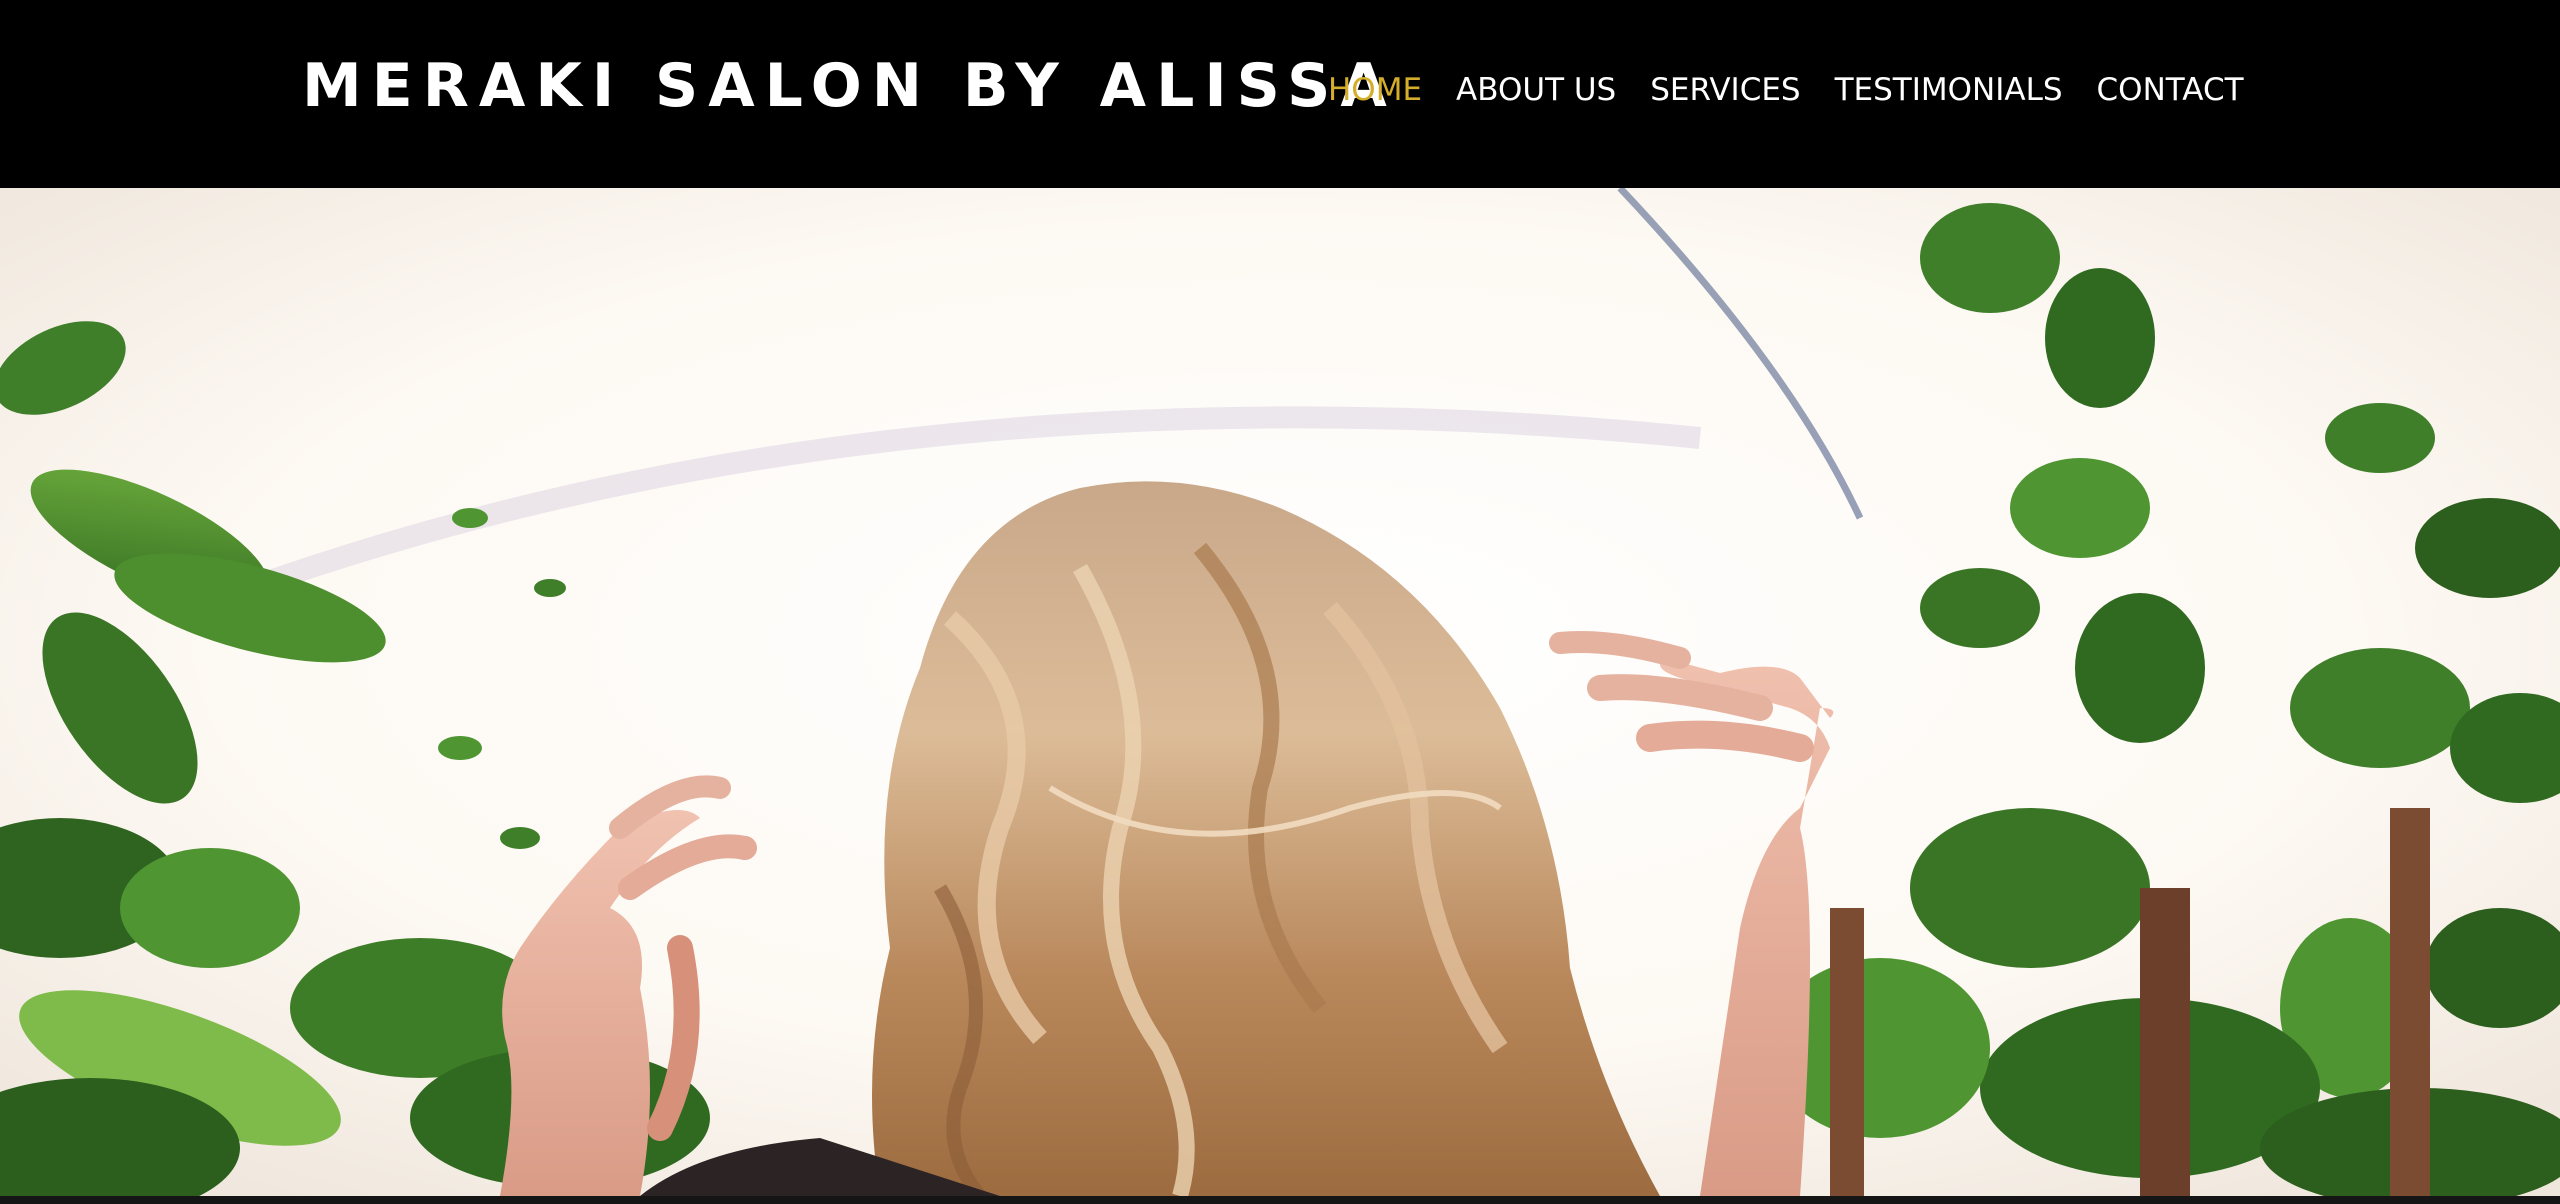 The image size is (2560, 1204). I want to click on nav-item-about-us: ABOUT US, so click(1536, 90).